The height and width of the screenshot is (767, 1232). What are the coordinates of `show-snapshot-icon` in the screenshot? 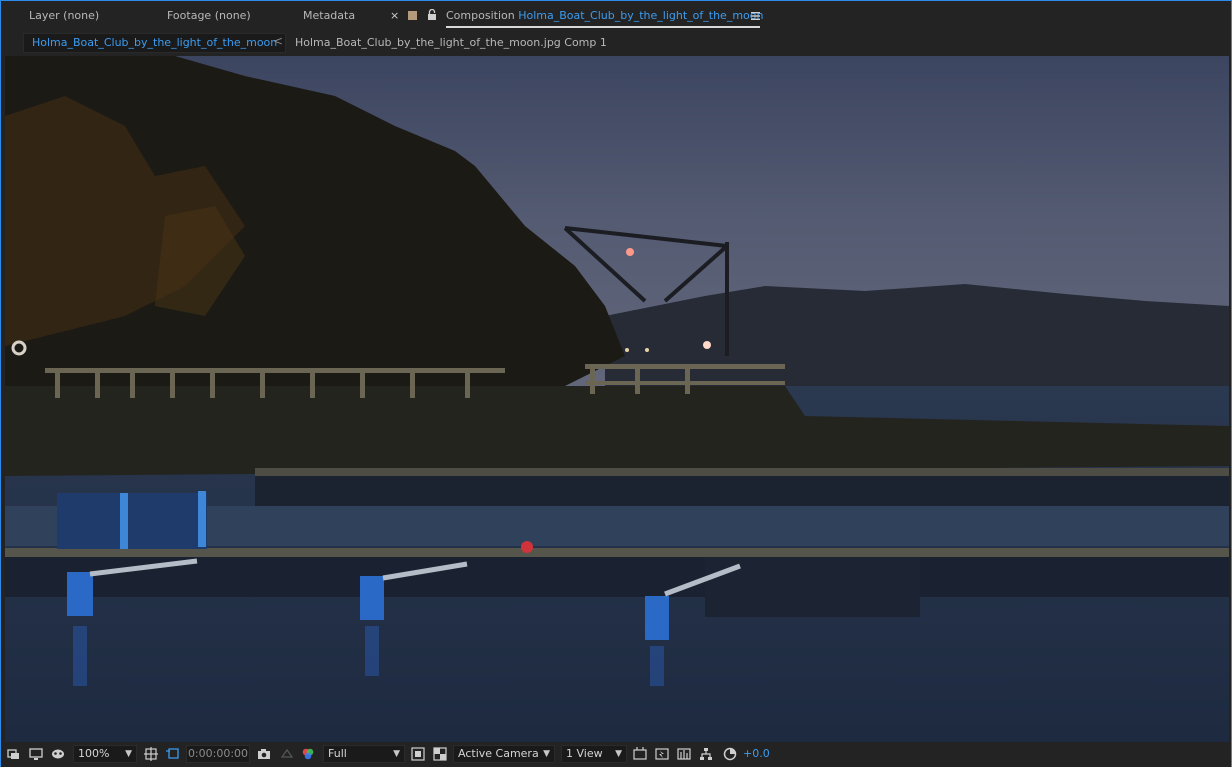 It's located at (287, 754).